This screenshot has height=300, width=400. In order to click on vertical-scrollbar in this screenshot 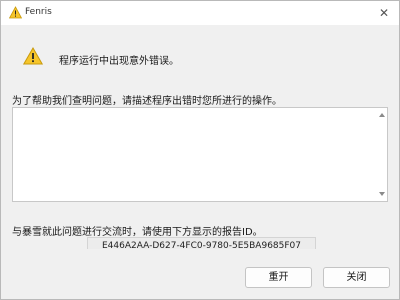, I will do `click(382, 154)`.